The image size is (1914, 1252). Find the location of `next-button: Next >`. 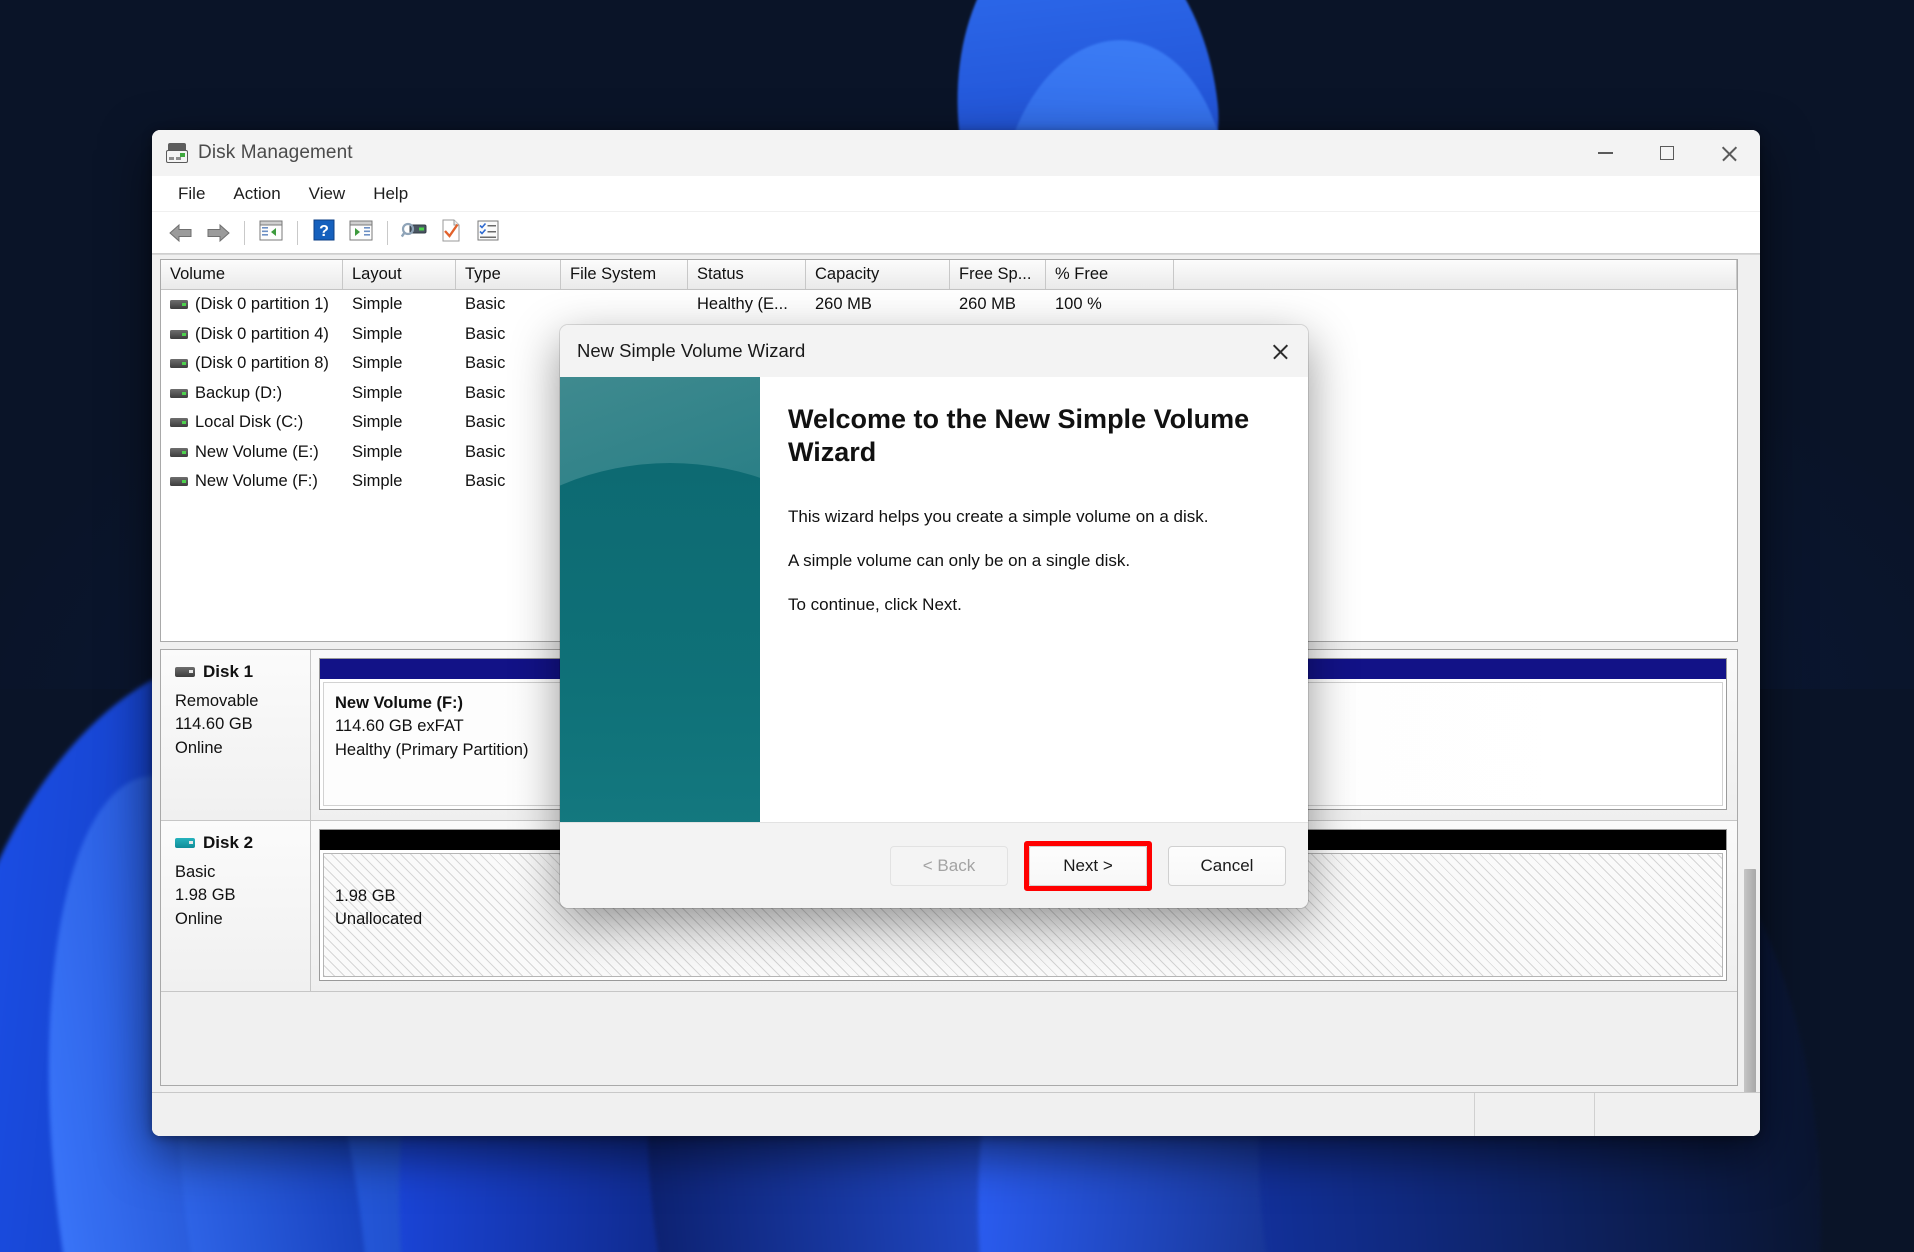

next-button: Next > is located at coordinates (1088, 865).